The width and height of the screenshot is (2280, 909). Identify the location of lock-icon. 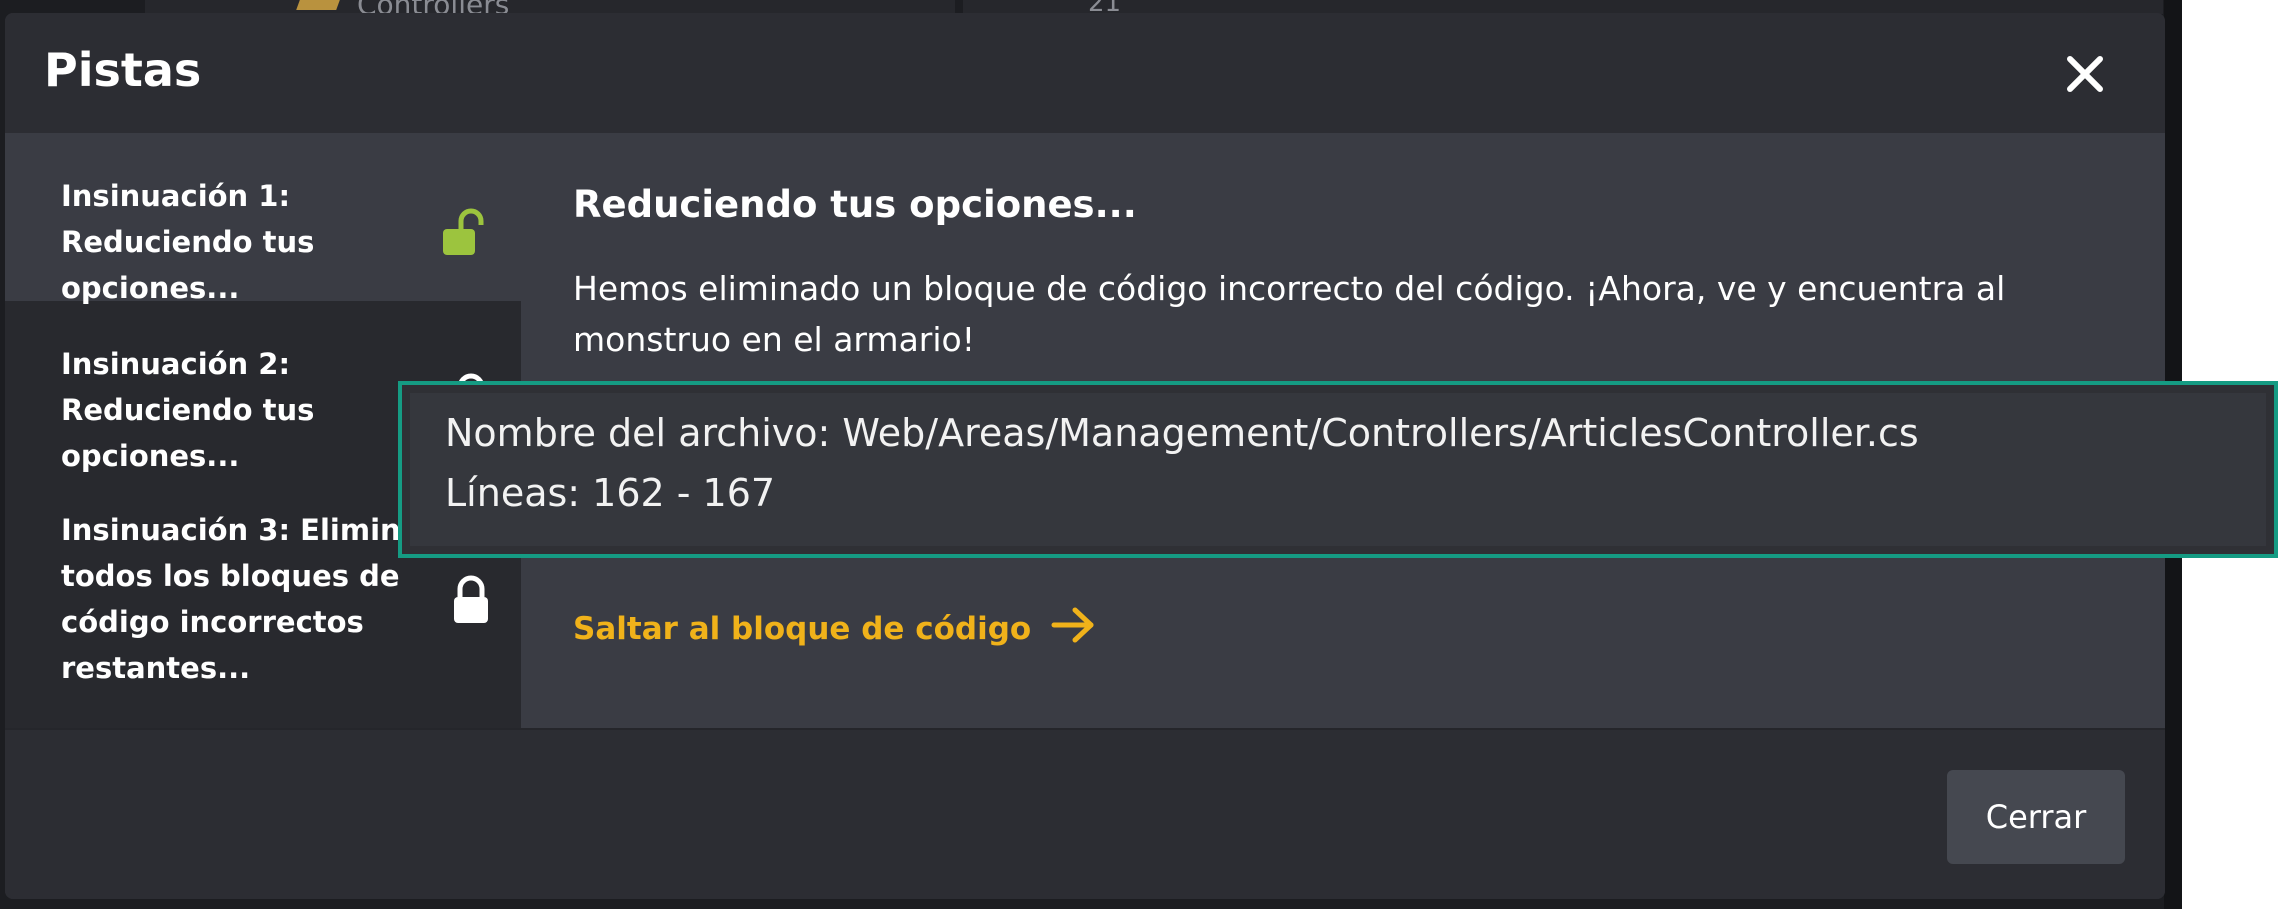
(473, 601).